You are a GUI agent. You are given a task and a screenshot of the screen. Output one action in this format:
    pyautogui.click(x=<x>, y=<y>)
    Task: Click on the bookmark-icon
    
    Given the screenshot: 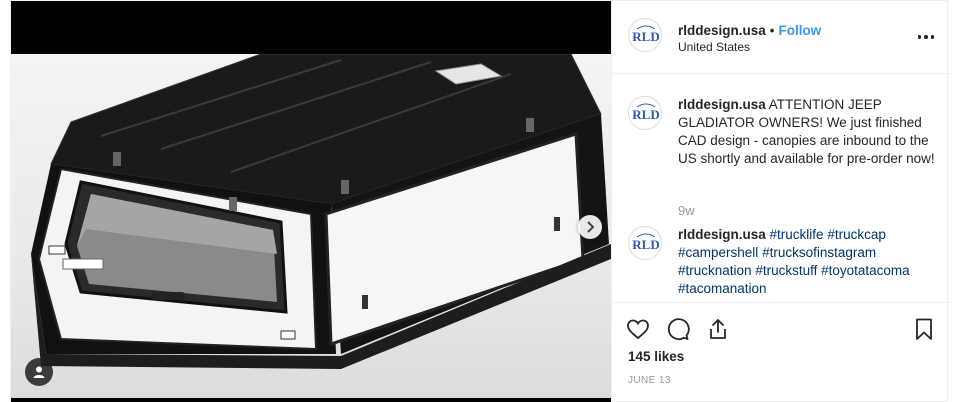 What is the action you would take?
    pyautogui.click(x=924, y=329)
    